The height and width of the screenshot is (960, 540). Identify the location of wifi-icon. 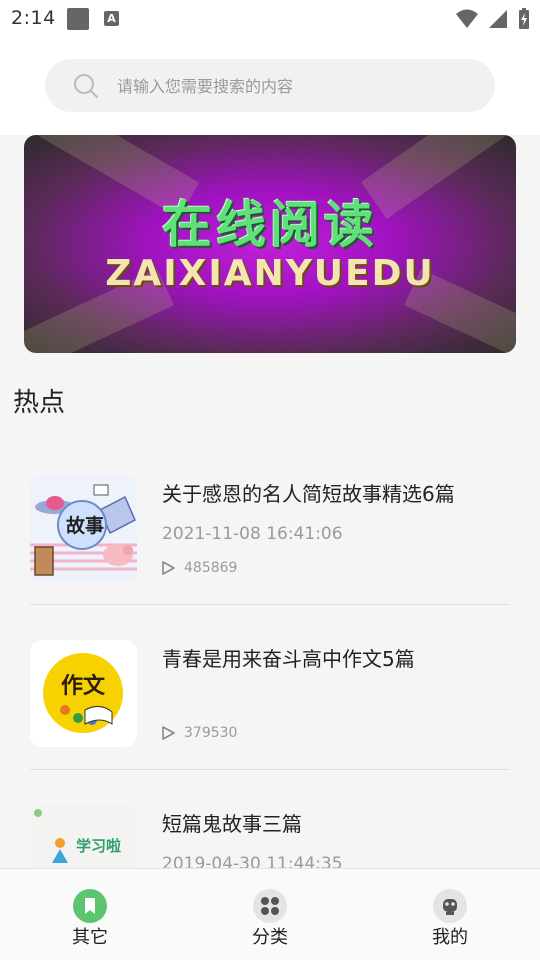
(467, 18).